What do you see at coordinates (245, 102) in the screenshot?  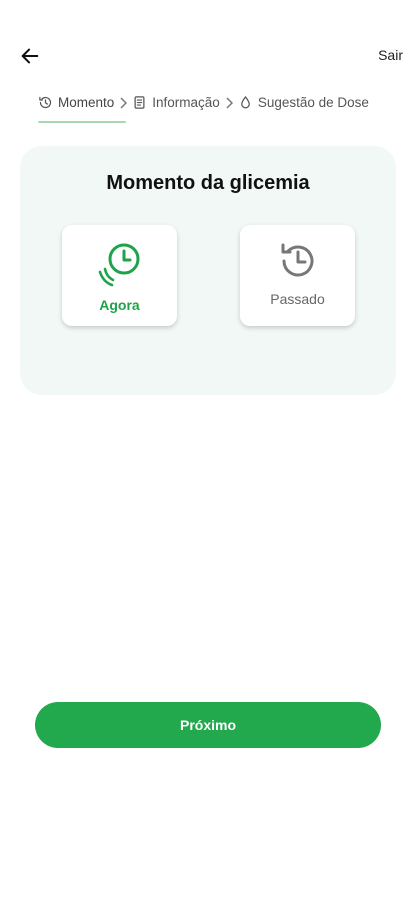 I see `drop-icon` at bounding box center [245, 102].